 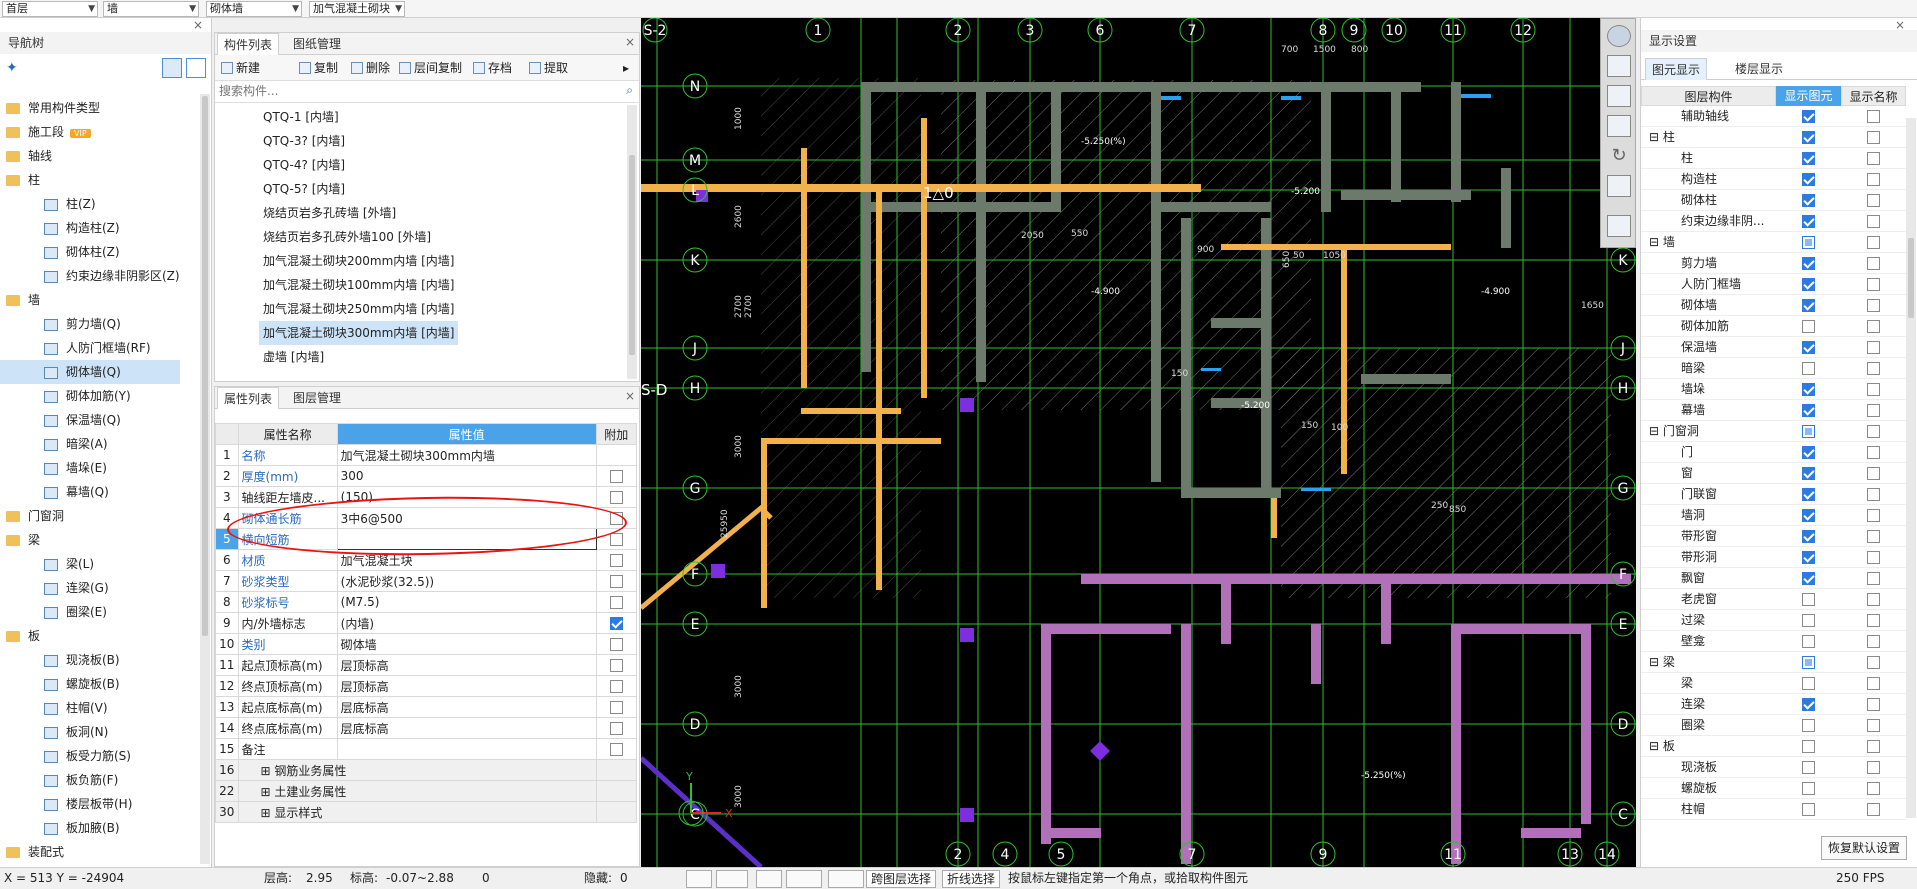 What do you see at coordinates (317, 398) in the screenshot?
I see `tab-layer-management: 图层管理` at bounding box center [317, 398].